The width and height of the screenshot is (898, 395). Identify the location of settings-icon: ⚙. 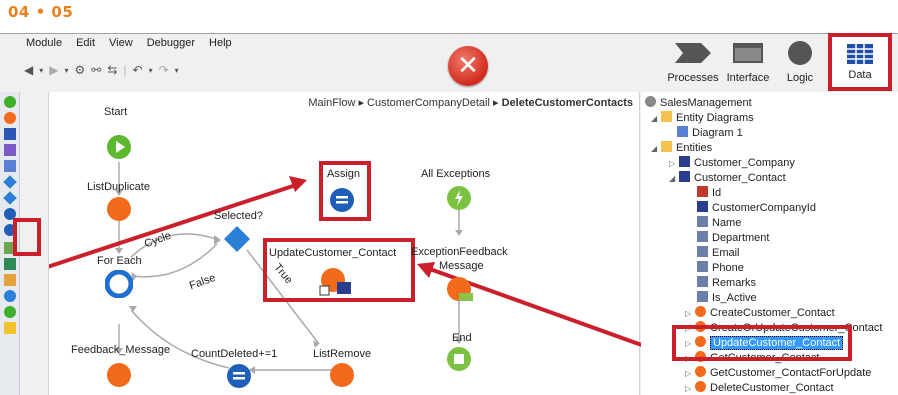
(80, 70).